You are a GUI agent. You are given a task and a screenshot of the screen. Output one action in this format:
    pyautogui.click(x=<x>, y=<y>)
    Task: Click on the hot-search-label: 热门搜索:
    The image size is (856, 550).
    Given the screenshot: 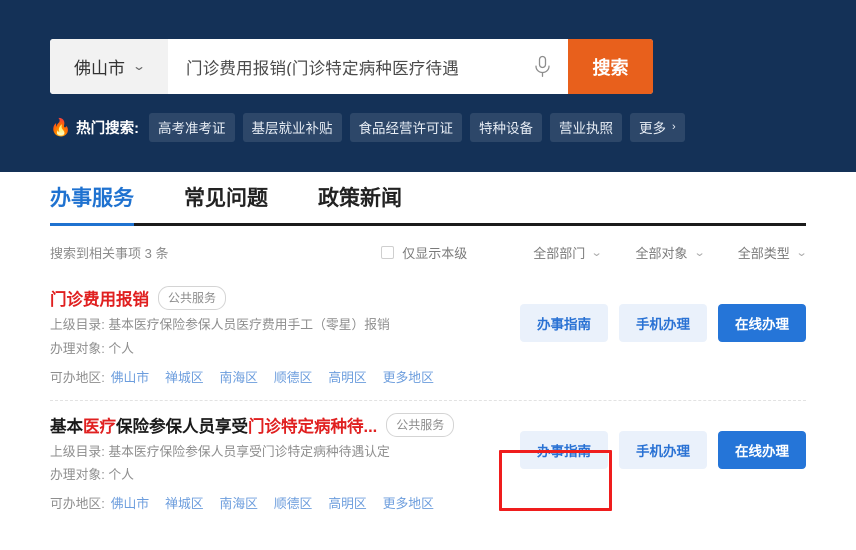 What is the action you would take?
    pyautogui.click(x=108, y=129)
    